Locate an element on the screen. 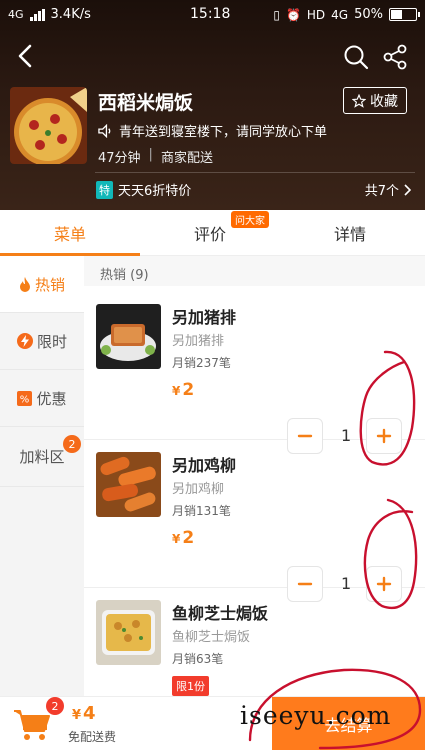 The width and height of the screenshot is (425, 750). purchase-limit-badge: 限1份 is located at coordinates (190, 686).